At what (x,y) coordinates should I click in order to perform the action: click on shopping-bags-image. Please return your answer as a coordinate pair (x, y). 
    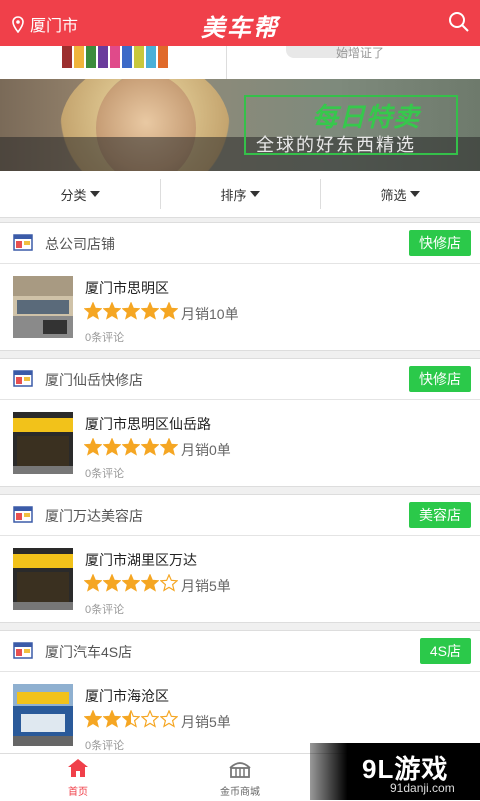
    Looking at the image, I should click on (120, 57).